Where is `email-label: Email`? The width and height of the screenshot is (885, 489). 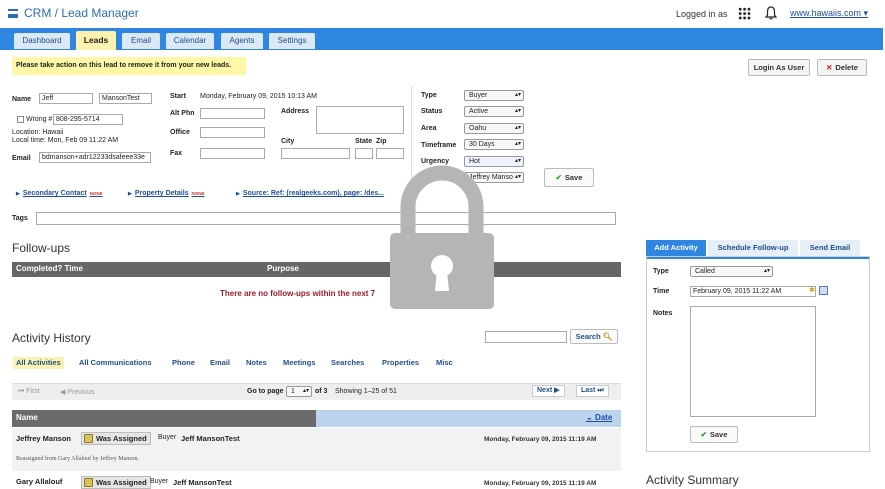 email-label: Email is located at coordinates (21, 158).